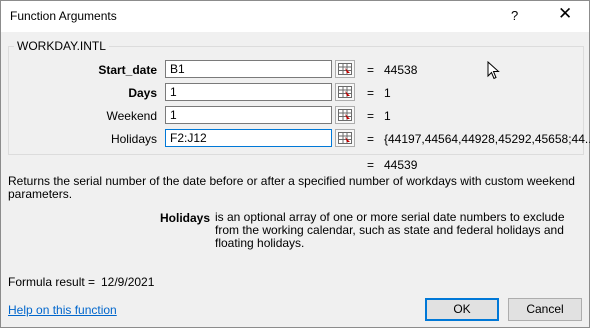 Image resolution: width=590 pixels, height=328 pixels. What do you see at coordinates (514, 15) in the screenshot?
I see `help-icon: ?` at bounding box center [514, 15].